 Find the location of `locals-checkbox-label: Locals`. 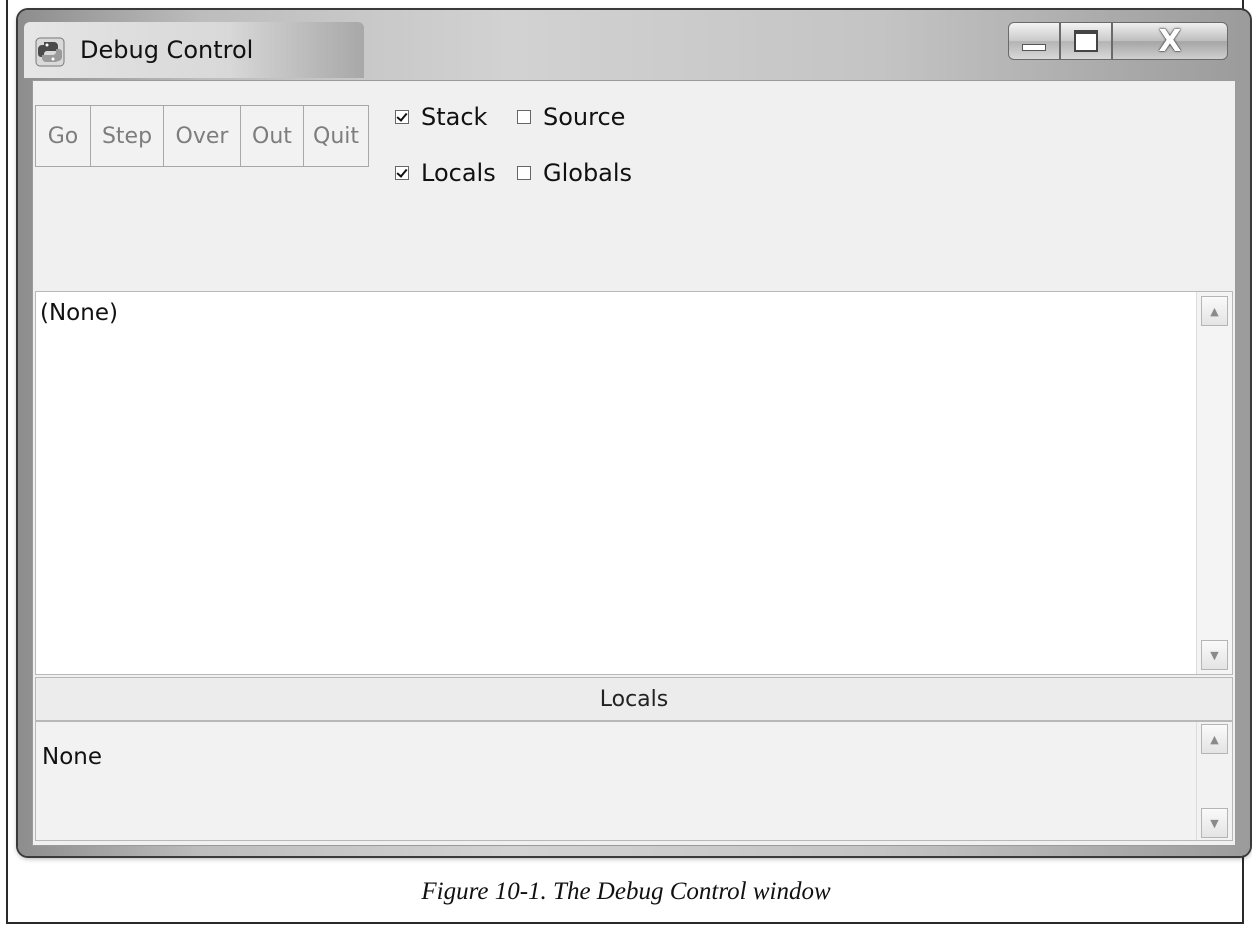

locals-checkbox-label: Locals is located at coordinates (458, 173).